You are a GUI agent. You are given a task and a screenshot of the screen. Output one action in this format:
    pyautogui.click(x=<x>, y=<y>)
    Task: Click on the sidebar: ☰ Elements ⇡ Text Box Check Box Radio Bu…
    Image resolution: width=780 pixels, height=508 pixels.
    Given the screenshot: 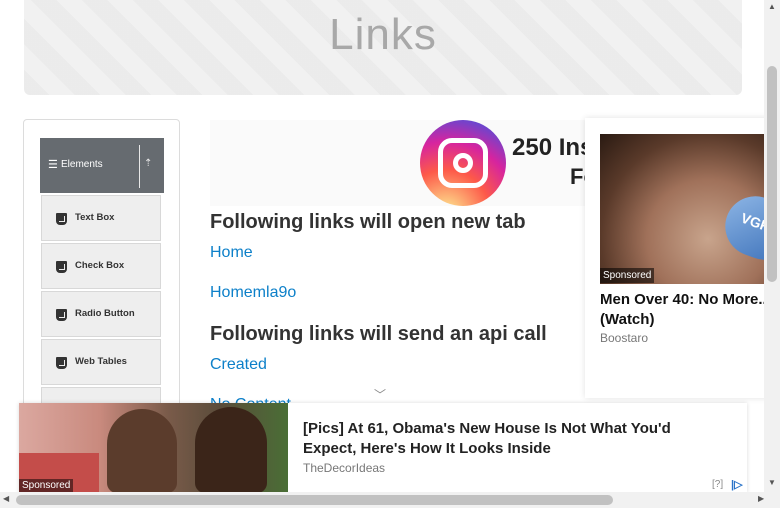 What is the action you would take?
    pyautogui.click(x=101, y=284)
    